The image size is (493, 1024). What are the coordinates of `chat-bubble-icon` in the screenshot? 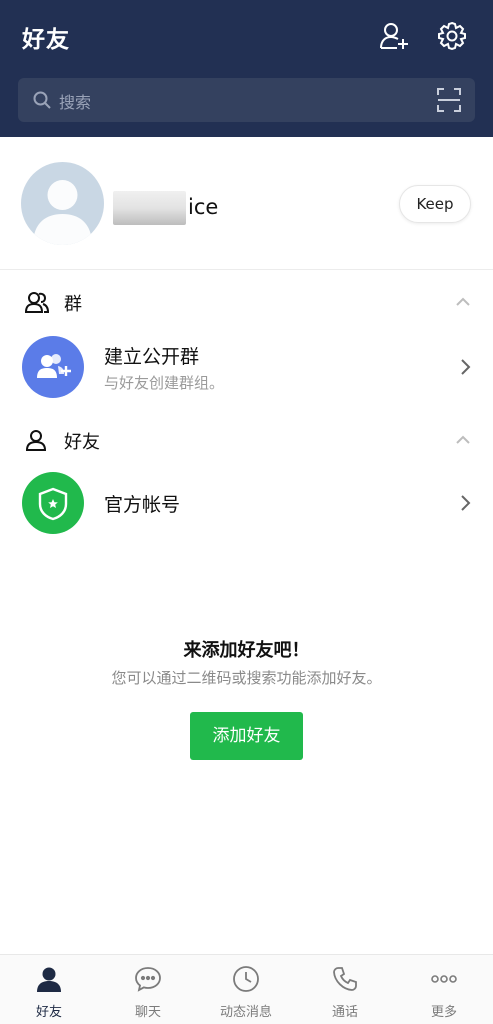 It's located at (148, 979).